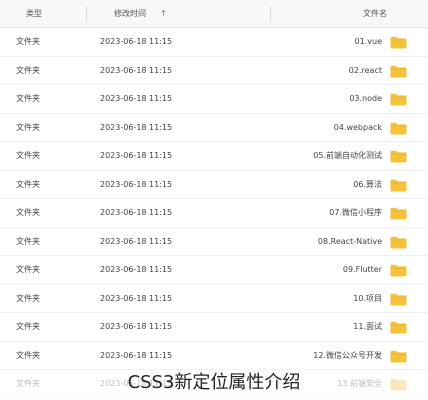  Describe the element at coordinates (34, 14) in the screenshot. I see `column-header-type: 类型` at that location.